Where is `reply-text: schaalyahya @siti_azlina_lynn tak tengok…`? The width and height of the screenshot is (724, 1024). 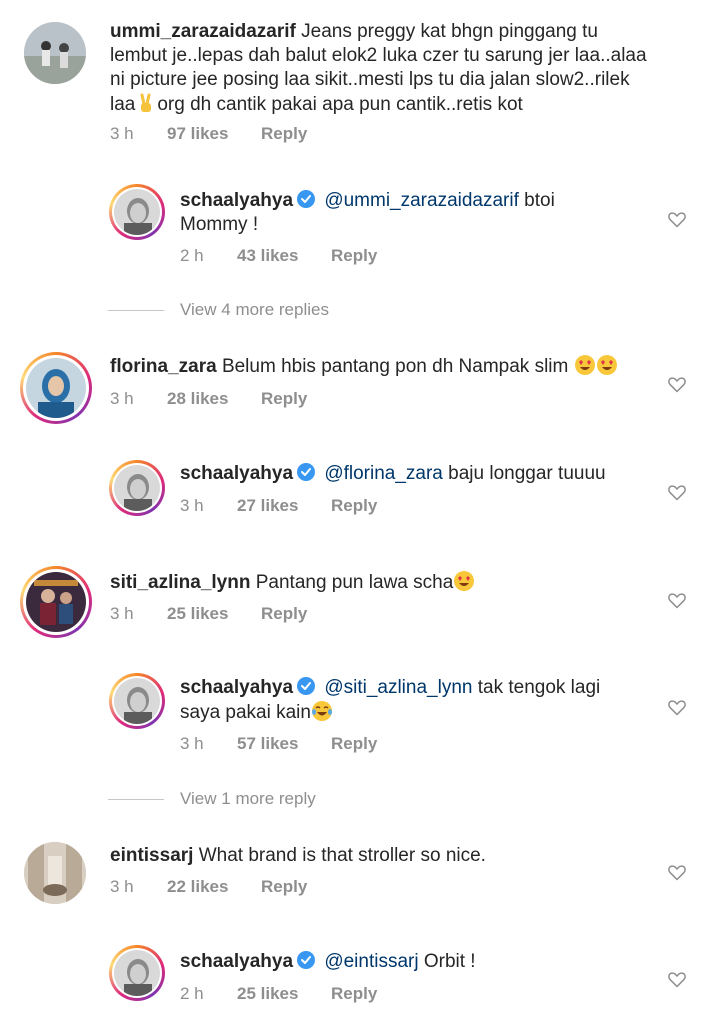 reply-text: schaalyahya @siti_azlina_lynn tak tengok… is located at coordinates (390, 700).